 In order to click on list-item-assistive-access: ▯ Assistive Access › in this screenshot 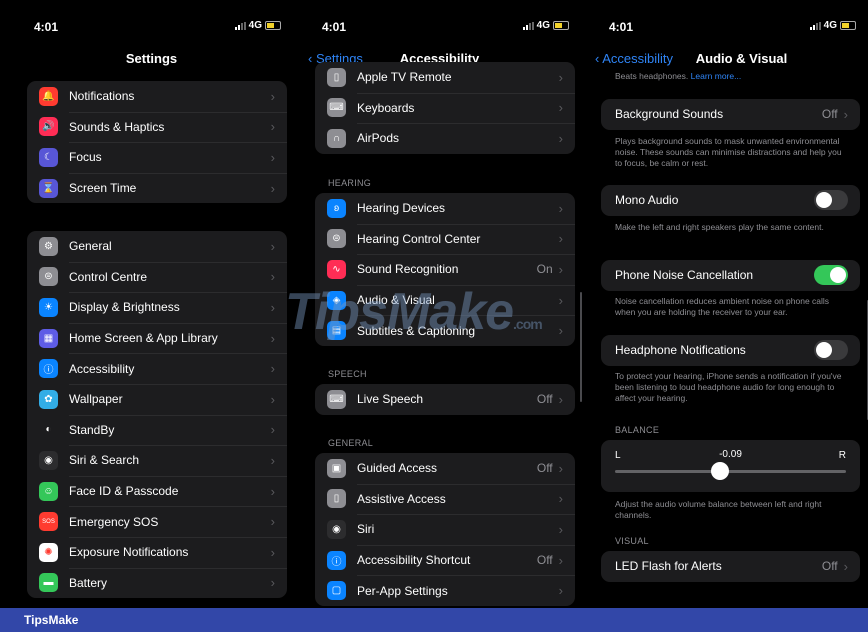, I will do `click(445, 499)`.